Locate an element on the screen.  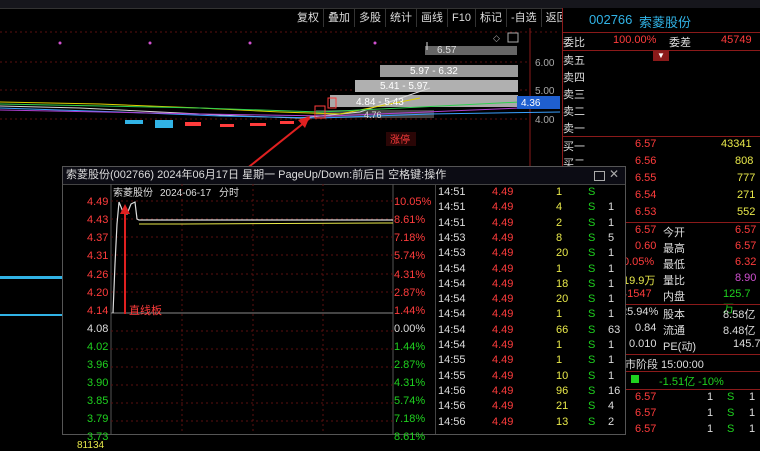
money-flow: -1.51亿 -10% is located at coordinates (691, 382).